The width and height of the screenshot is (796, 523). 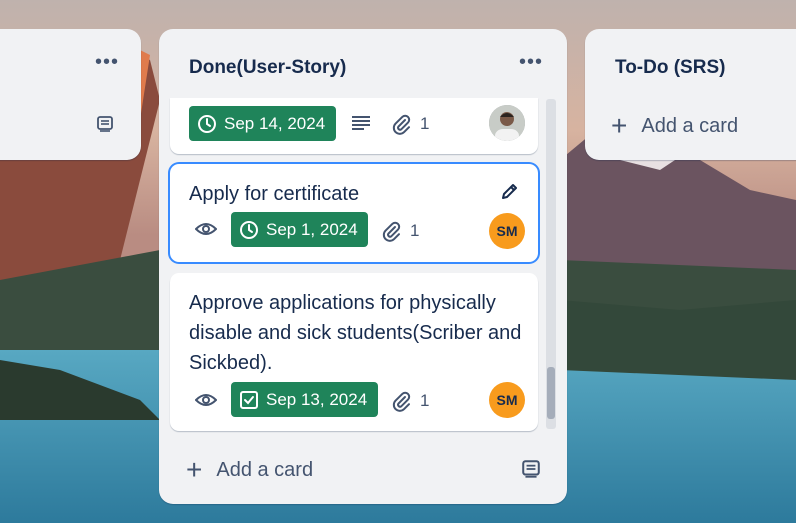 What do you see at coordinates (249, 399) in the screenshot?
I see `checkbox-icon` at bounding box center [249, 399].